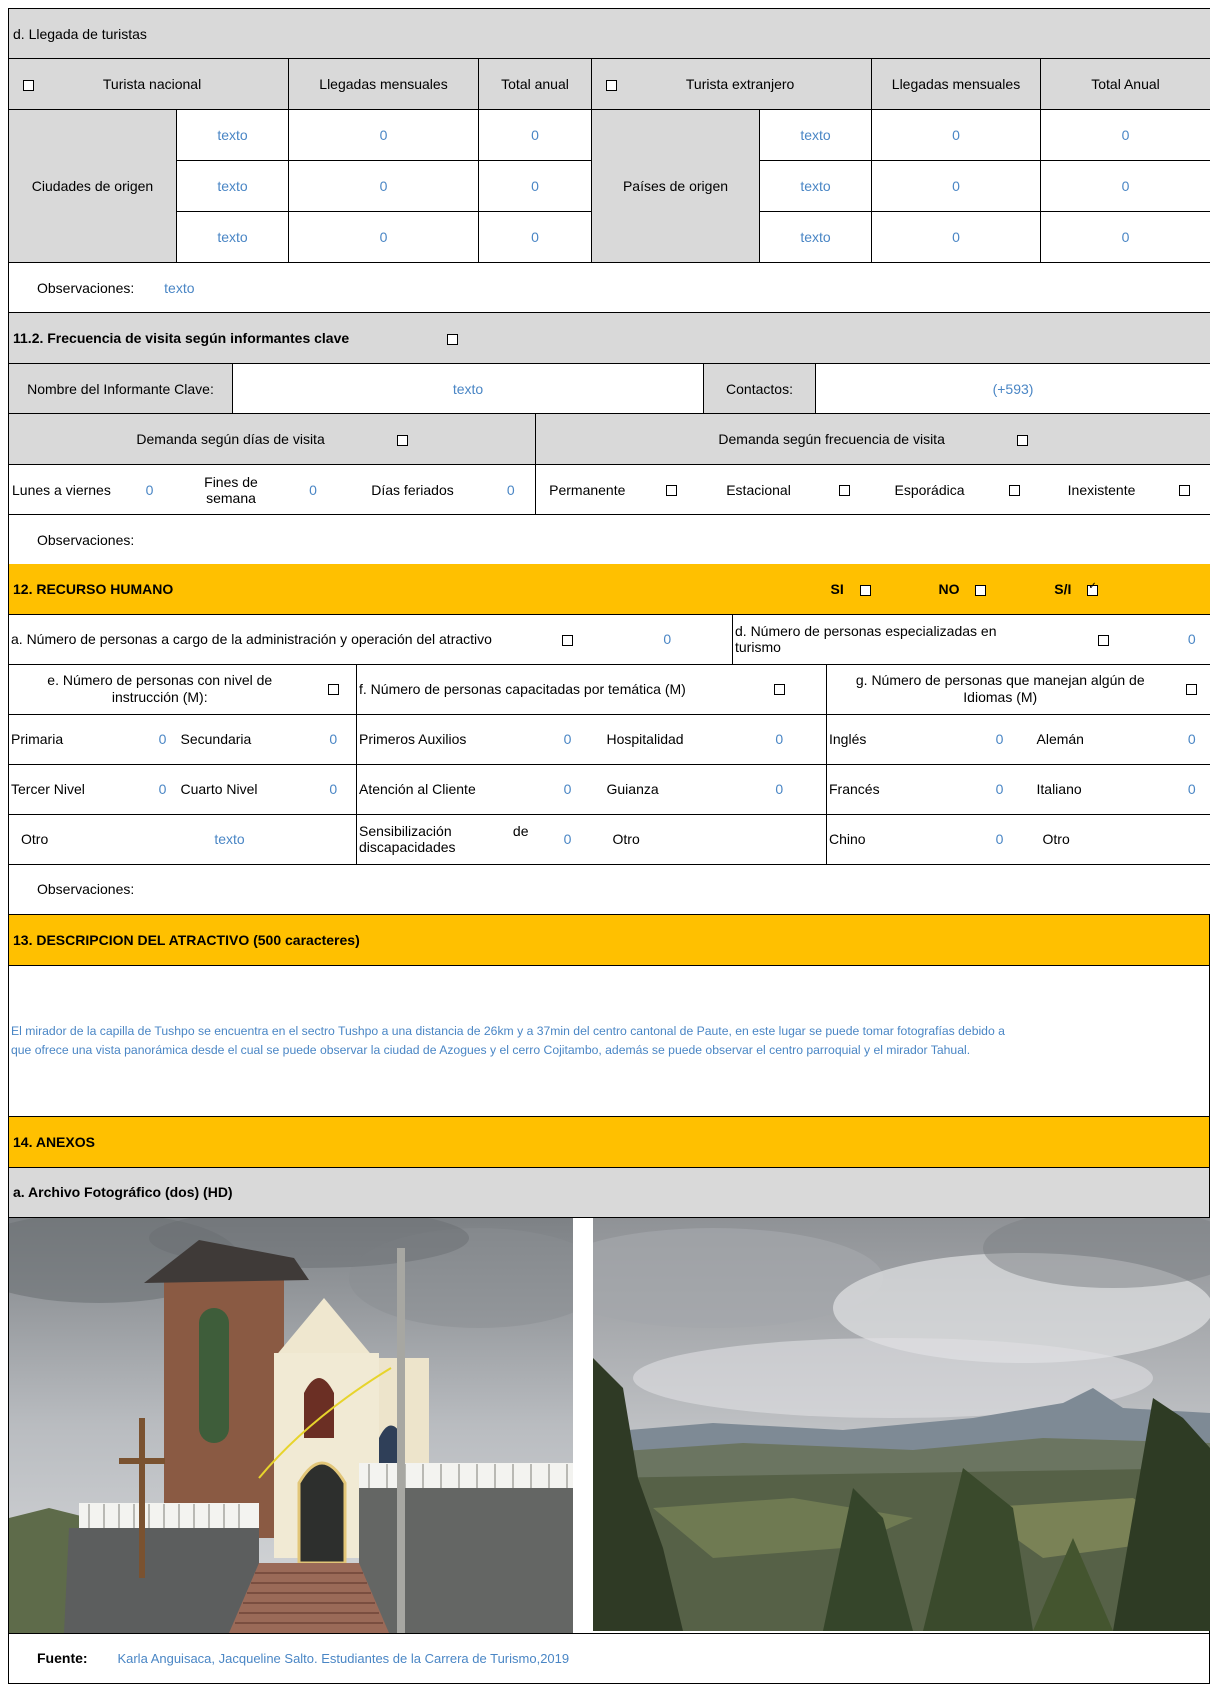 This screenshot has width=1210, height=1684. Describe the element at coordinates (233, 135) in the screenshot. I see `ciudad-1: texto` at that location.